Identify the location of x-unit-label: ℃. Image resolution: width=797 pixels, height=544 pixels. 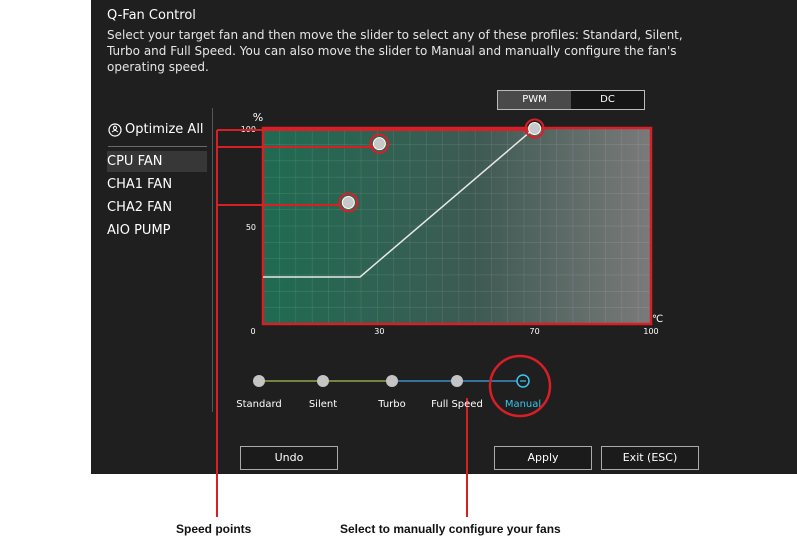
(657, 319).